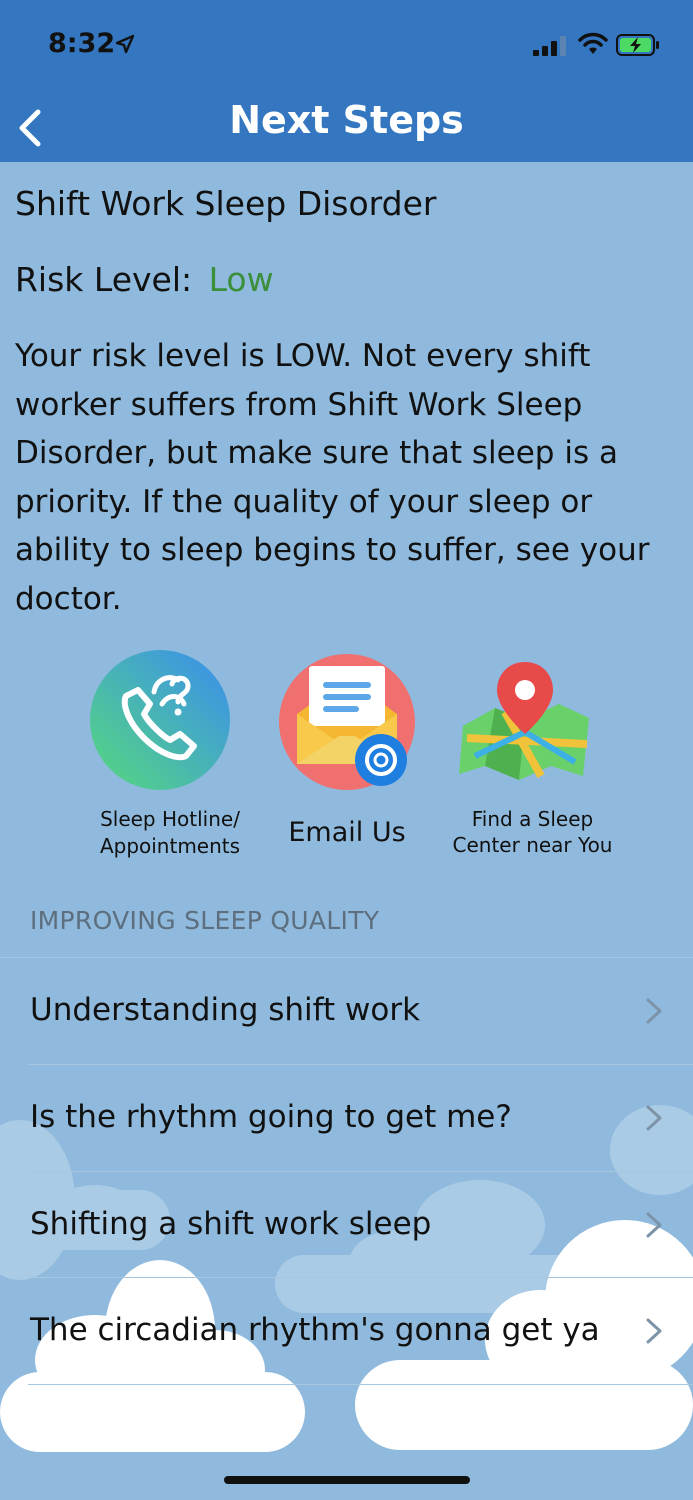  I want to click on find-sleep-center-label: Find a Sleep Center near You, so click(532, 832).